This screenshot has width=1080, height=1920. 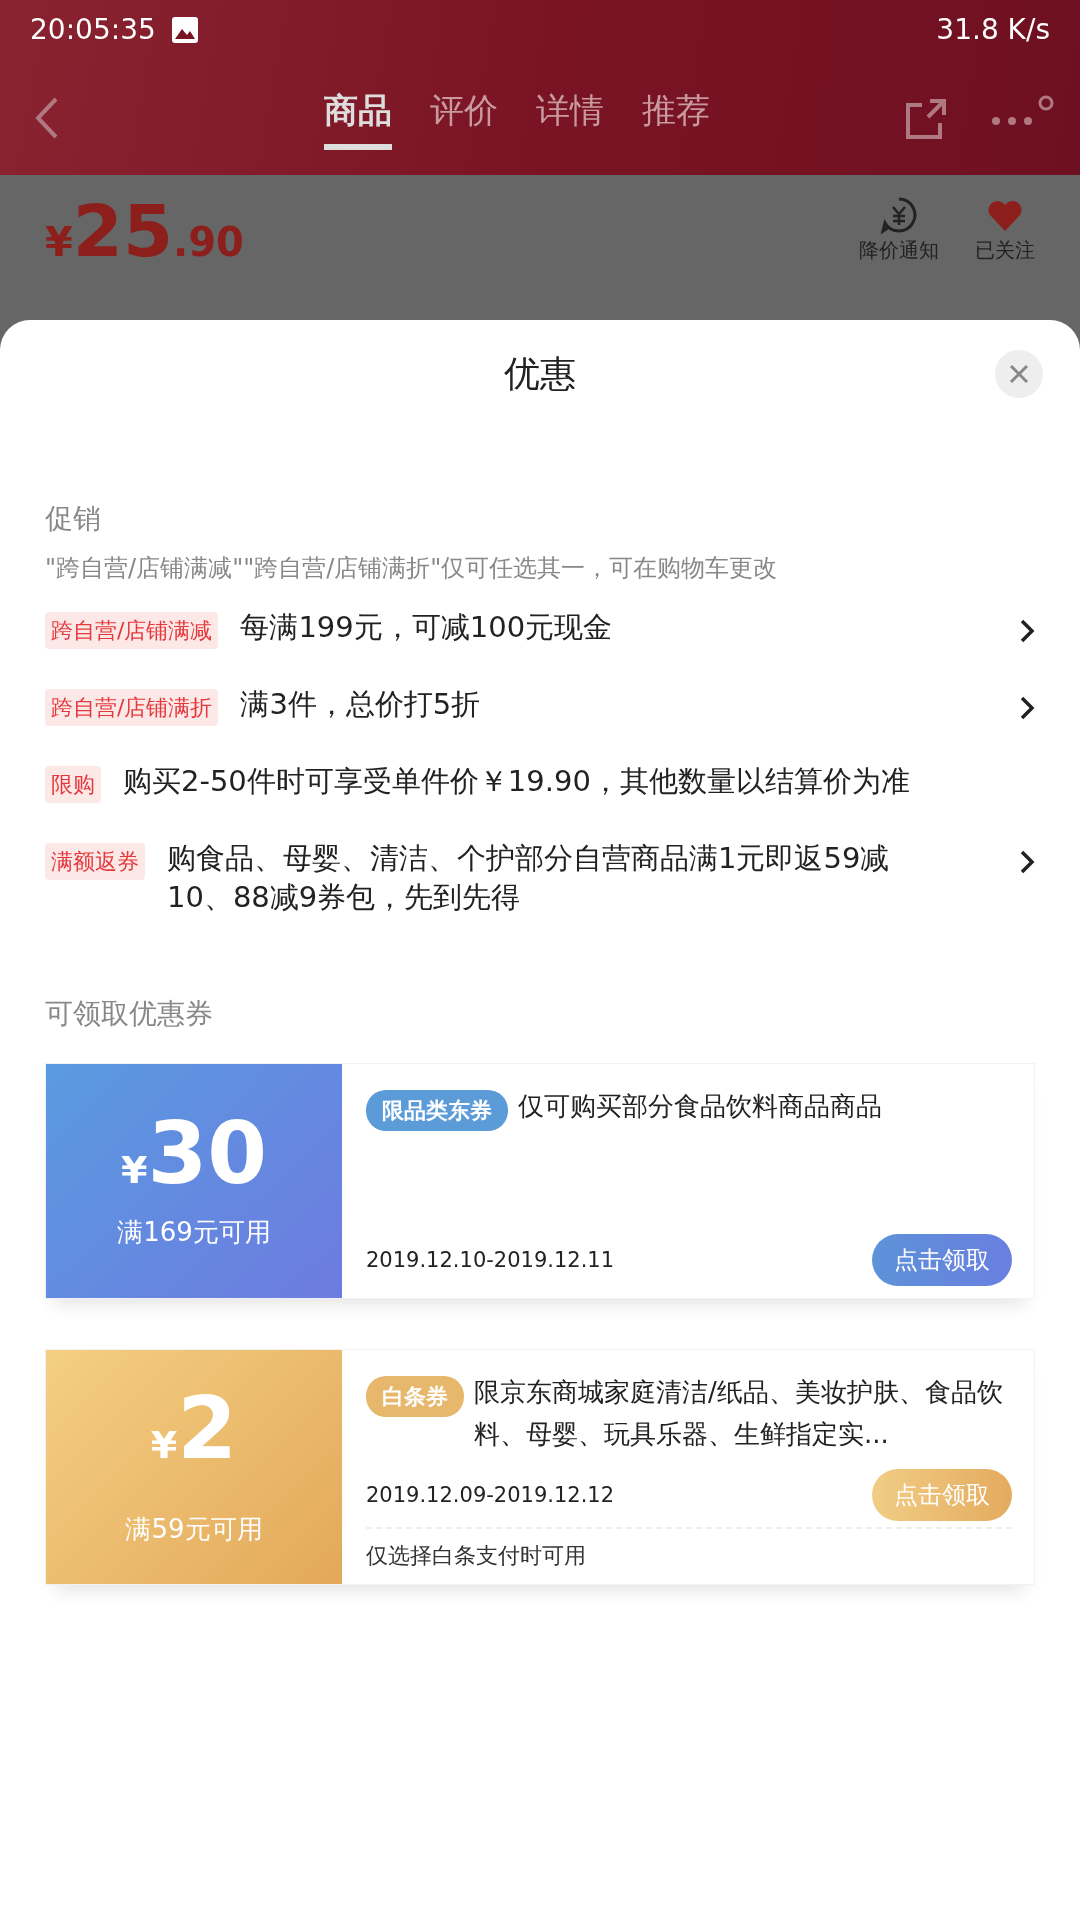 I want to click on promo-tag: 满额返券, so click(x=95, y=861).